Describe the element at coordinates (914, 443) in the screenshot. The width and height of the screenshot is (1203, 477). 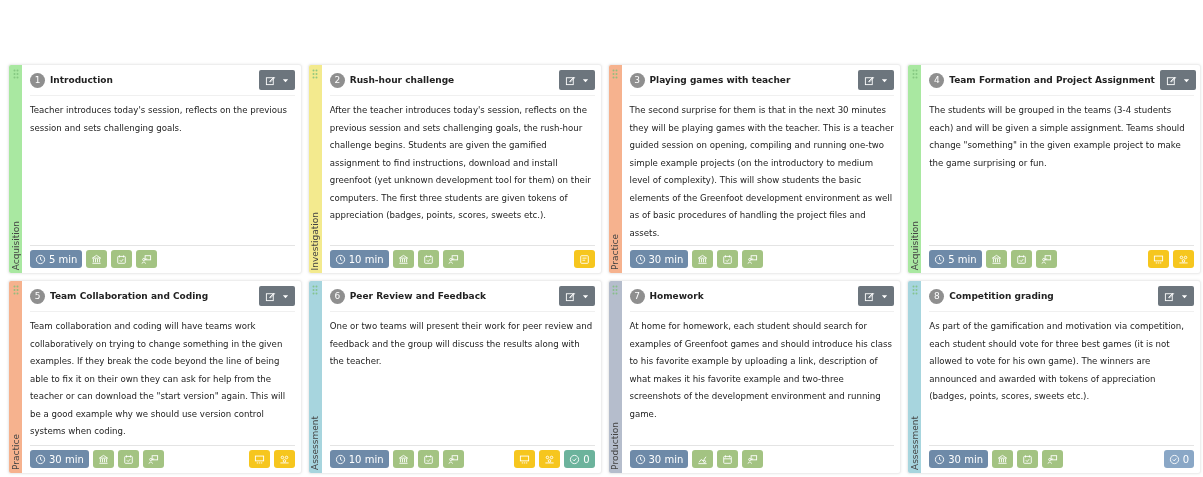
I see `phase-label: Assessment` at that location.